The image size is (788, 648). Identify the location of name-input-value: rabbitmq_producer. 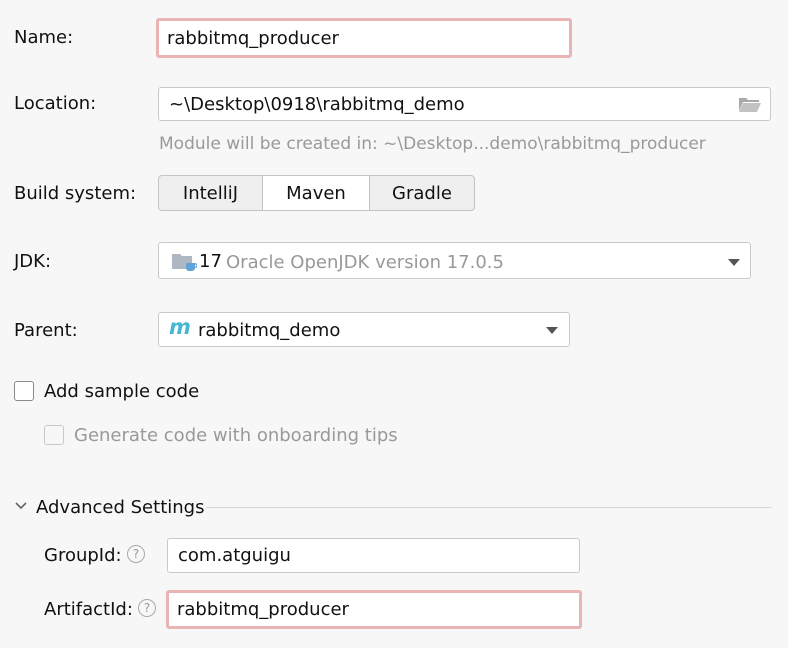
(253, 38).